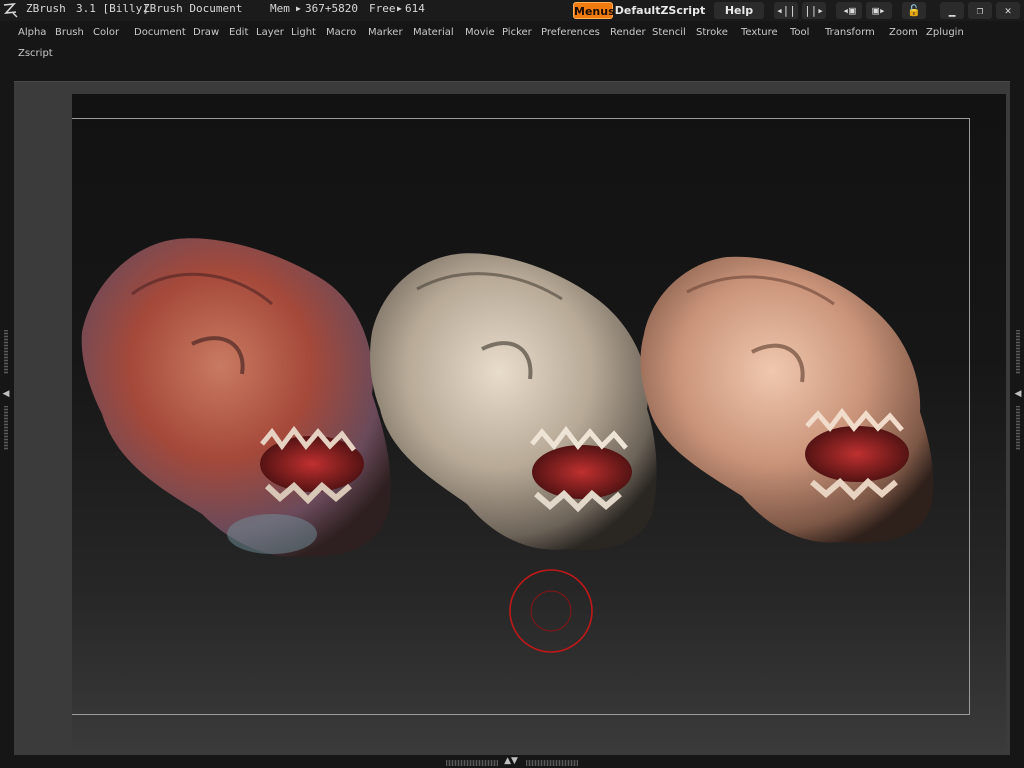  I want to click on menu-tool: Tool, so click(799, 32).